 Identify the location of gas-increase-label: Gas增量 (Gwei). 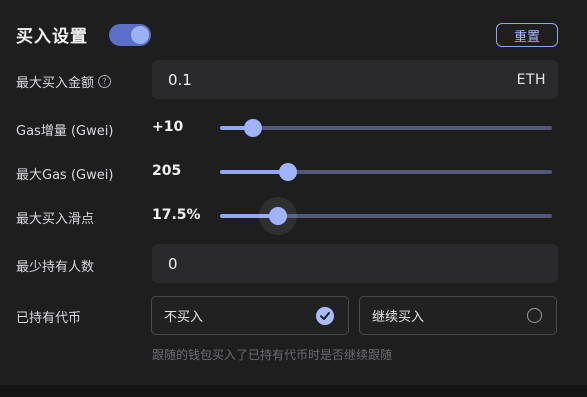
(65, 131).